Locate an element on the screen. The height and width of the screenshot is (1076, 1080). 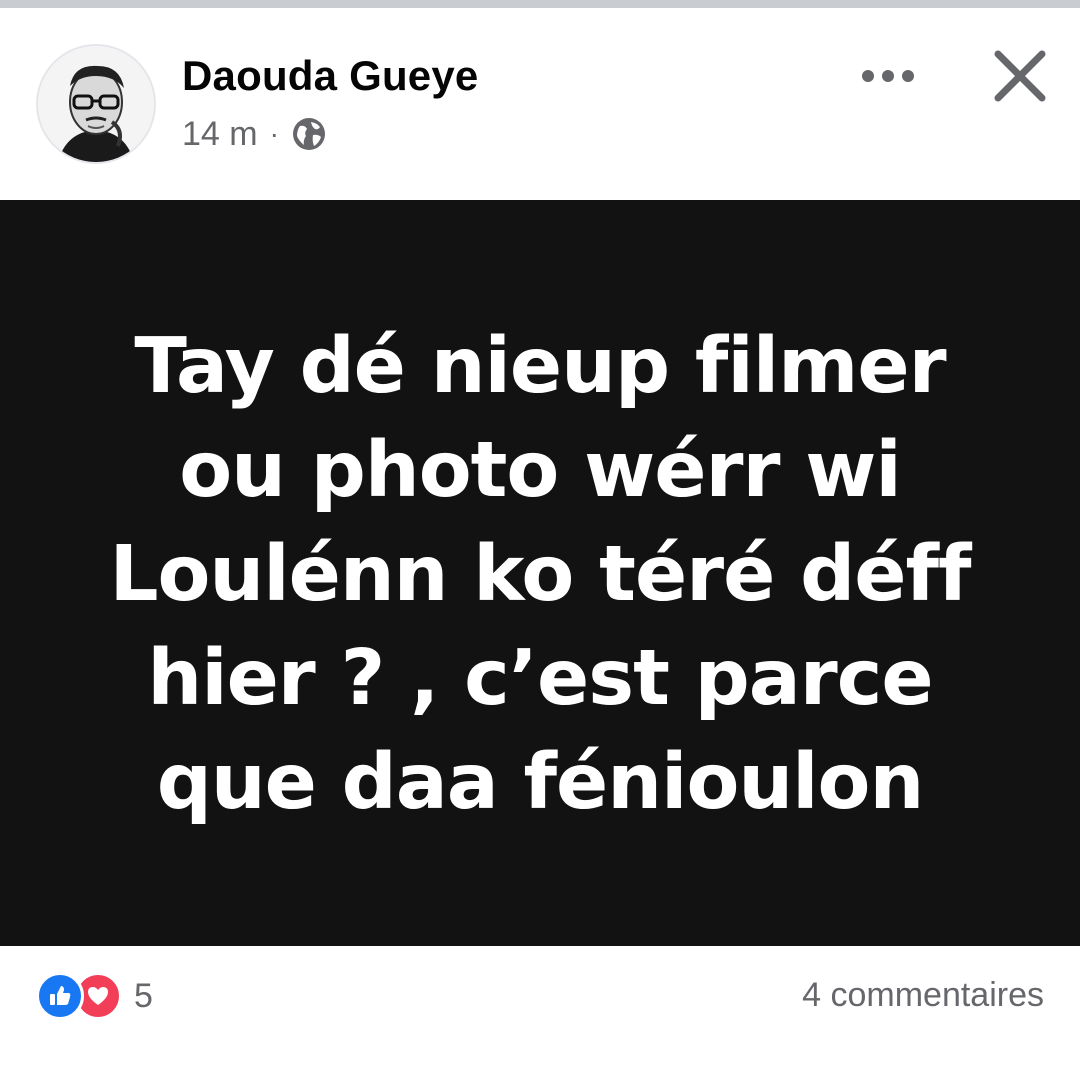
top-strip is located at coordinates (540, 4).